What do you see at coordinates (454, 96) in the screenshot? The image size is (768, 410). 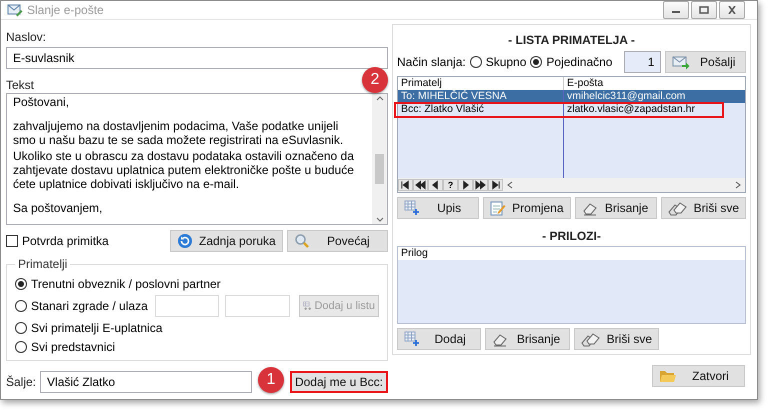 I see `table-cell-text: To: MIHELČIĆ VESNA` at bounding box center [454, 96].